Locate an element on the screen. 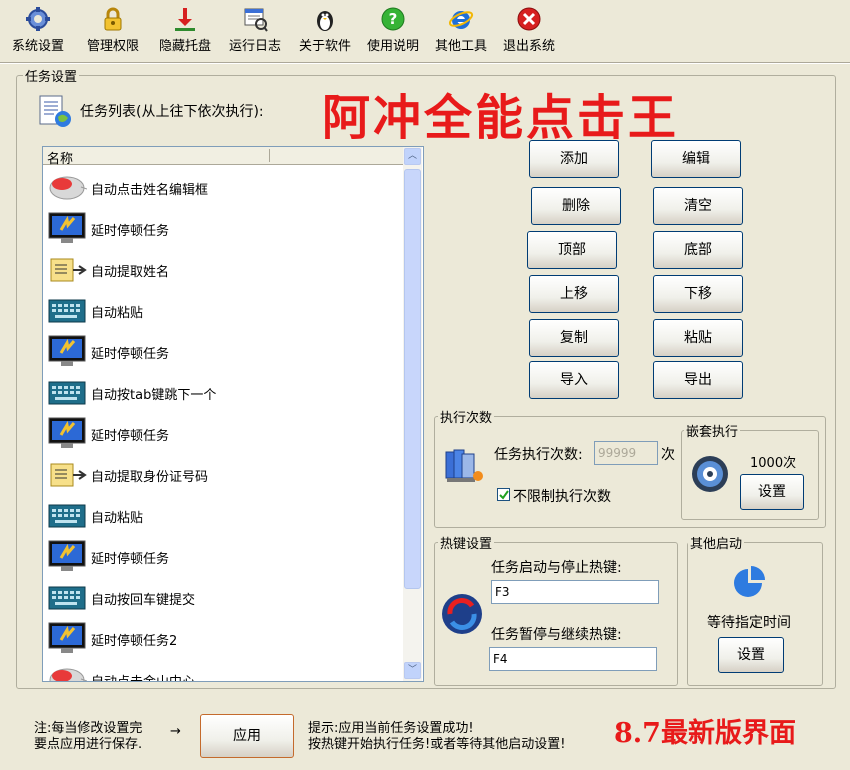  exec-count-unit: 次 is located at coordinates (668, 455).